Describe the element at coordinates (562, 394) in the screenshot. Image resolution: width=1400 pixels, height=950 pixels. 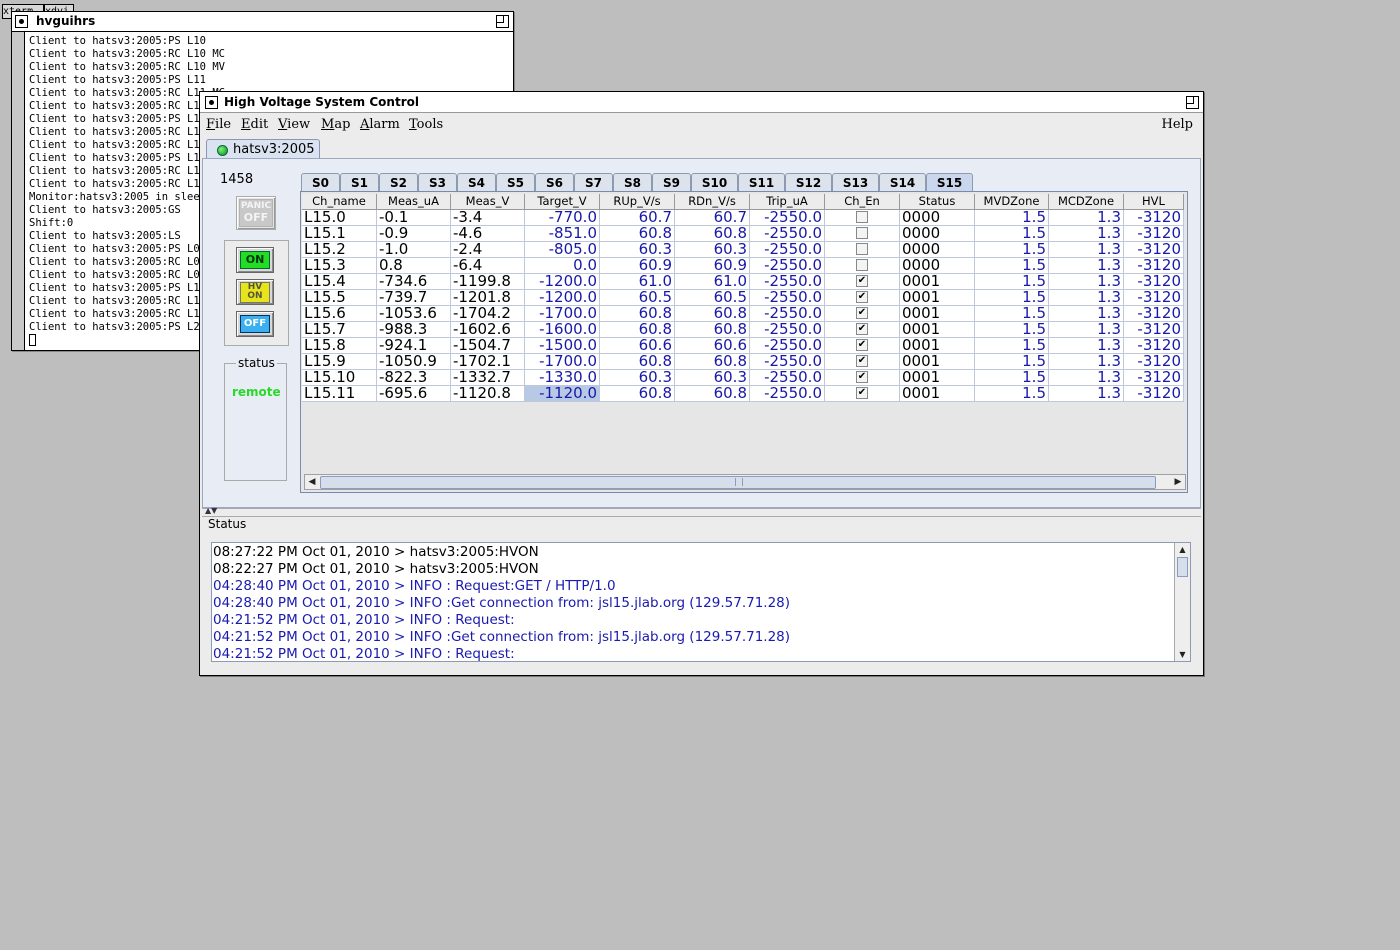
I see `table-cell: -1120.0` at that location.